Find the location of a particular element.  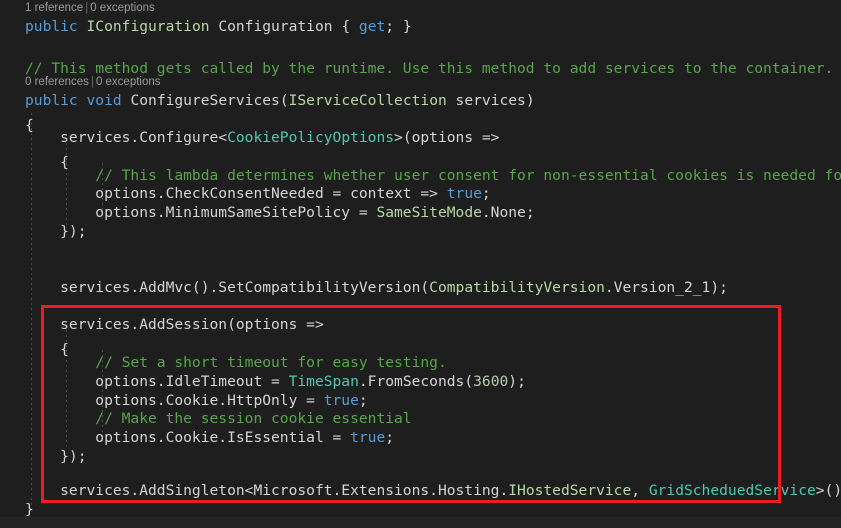

code-token-kw: void is located at coordinates (104, 100).